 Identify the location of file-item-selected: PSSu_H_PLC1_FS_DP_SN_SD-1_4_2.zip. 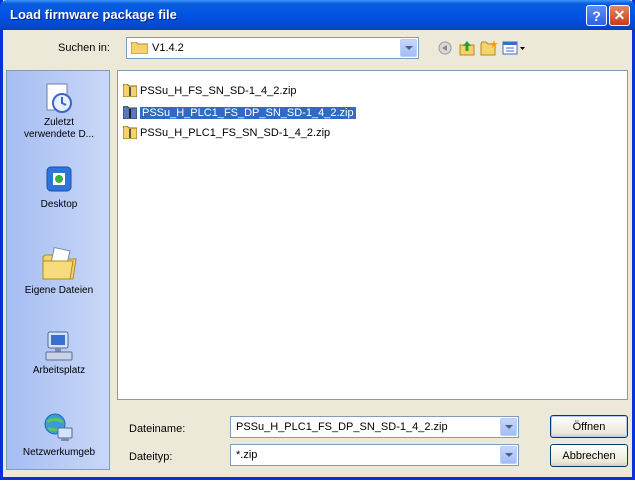
(239, 112).